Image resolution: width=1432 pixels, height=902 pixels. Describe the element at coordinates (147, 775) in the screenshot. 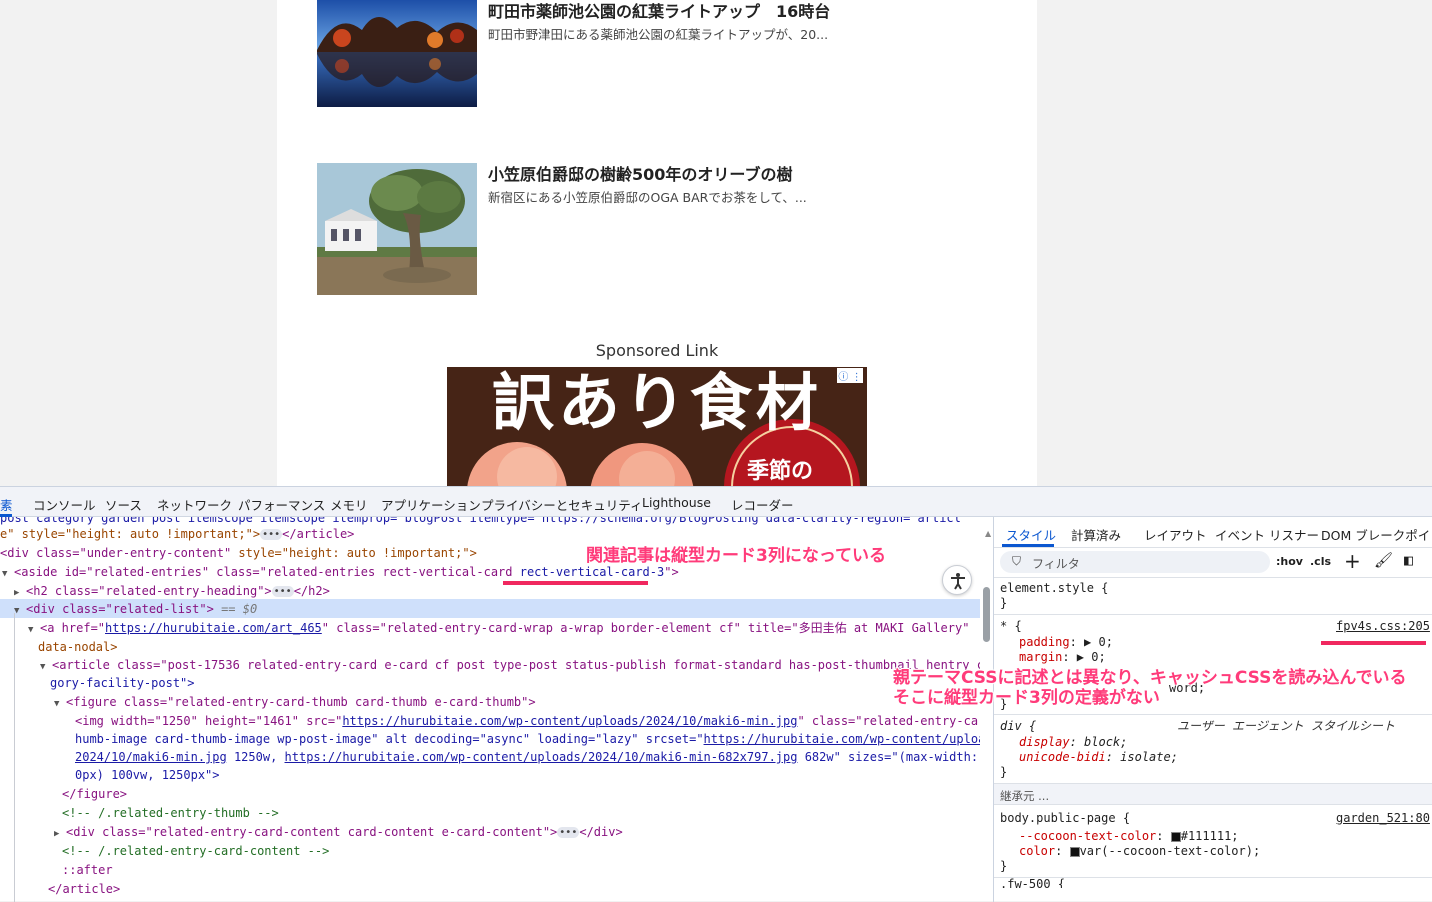

I see `dom-line: 0px) 100vw, 1250px">` at that location.